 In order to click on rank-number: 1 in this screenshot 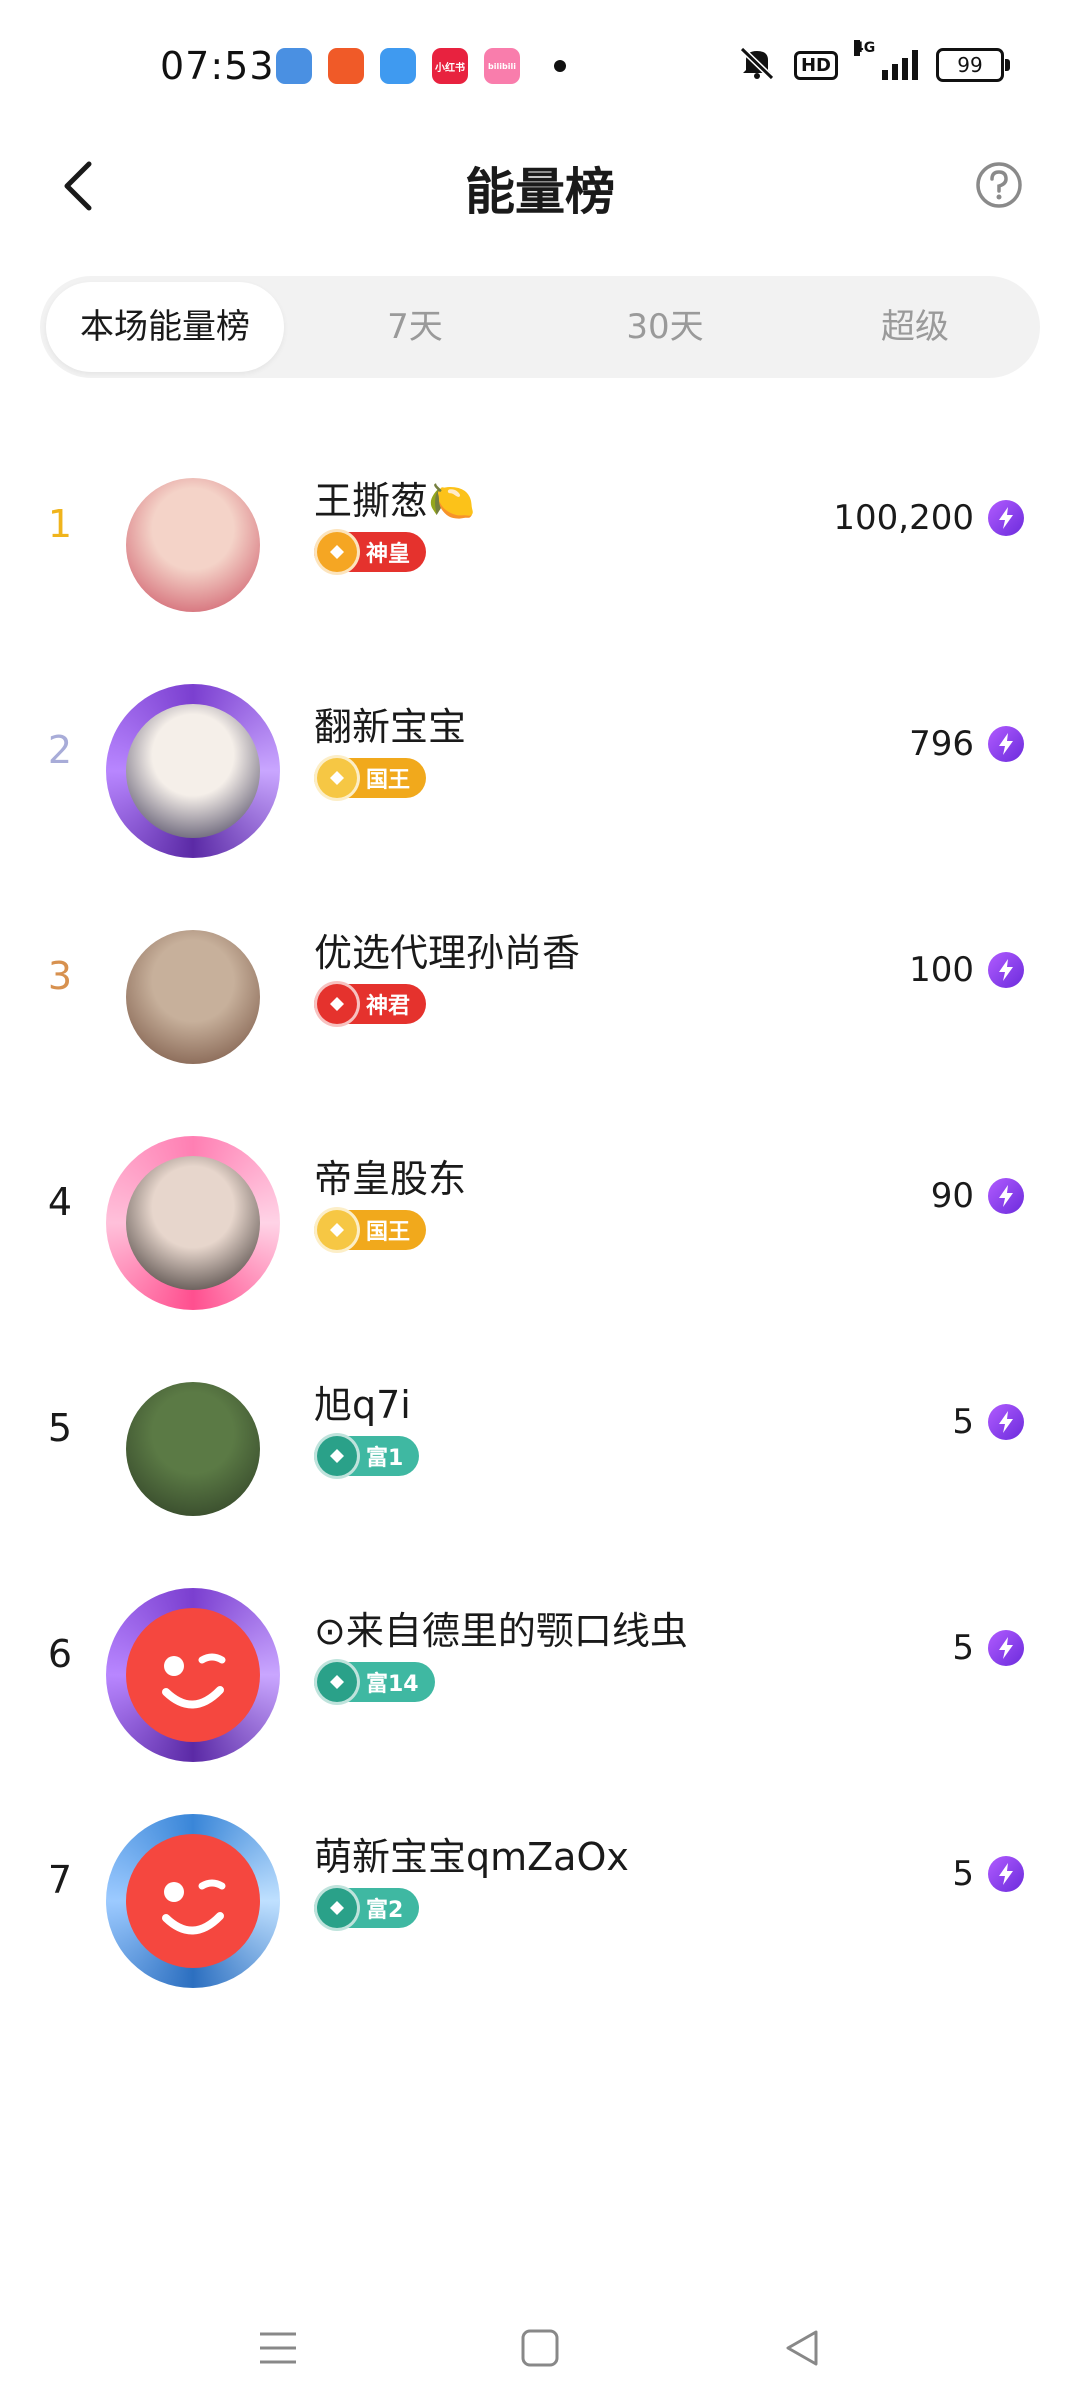, I will do `click(60, 524)`.